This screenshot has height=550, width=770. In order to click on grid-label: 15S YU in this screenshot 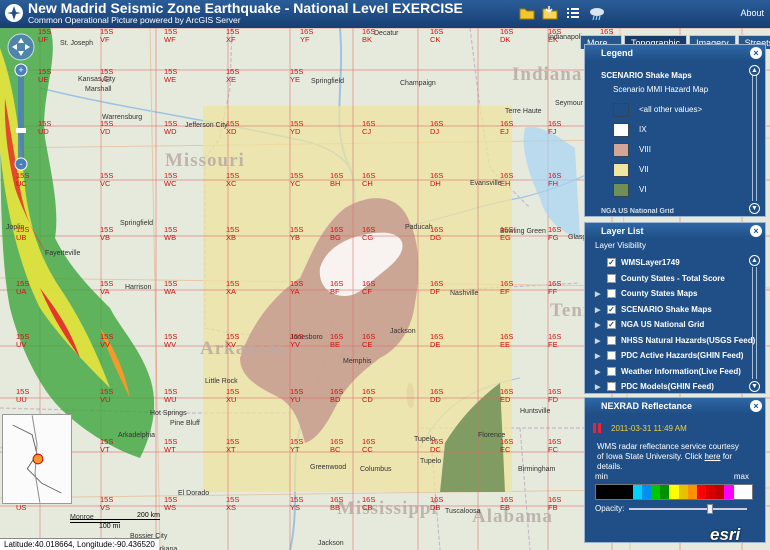, I will do `click(296, 396)`.